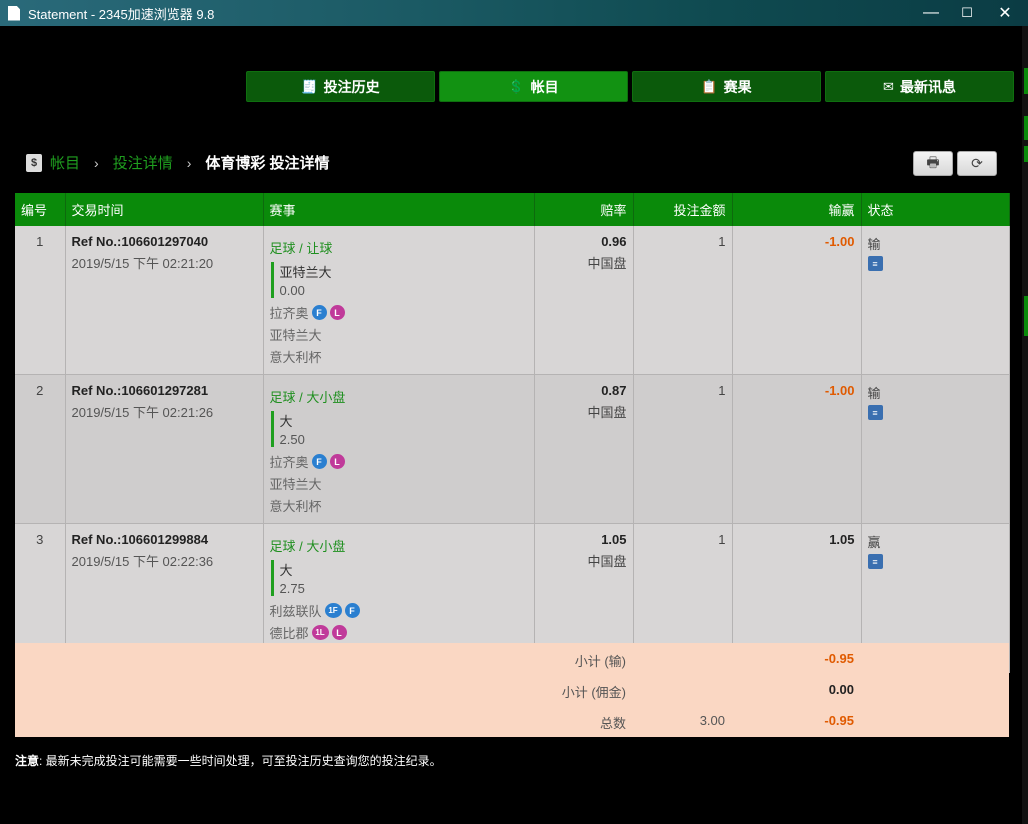 Image resolution: width=1028 pixels, height=824 pixels. What do you see at coordinates (935, 209) in the screenshot?
I see `col-header-status: 状态` at bounding box center [935, 209].